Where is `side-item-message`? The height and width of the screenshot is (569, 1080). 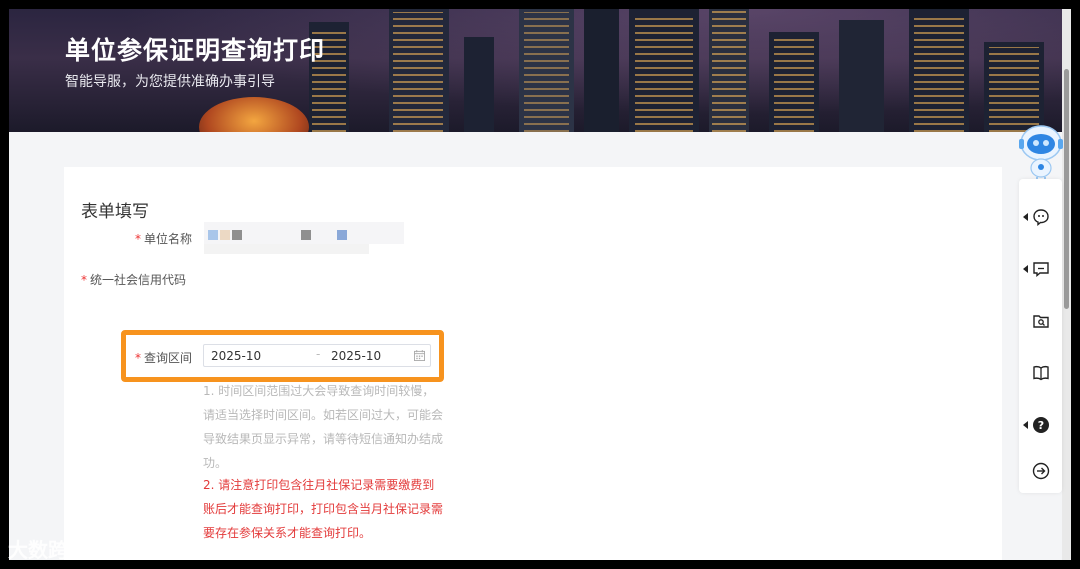 side-item-message is located at coordinates (1040, 269).